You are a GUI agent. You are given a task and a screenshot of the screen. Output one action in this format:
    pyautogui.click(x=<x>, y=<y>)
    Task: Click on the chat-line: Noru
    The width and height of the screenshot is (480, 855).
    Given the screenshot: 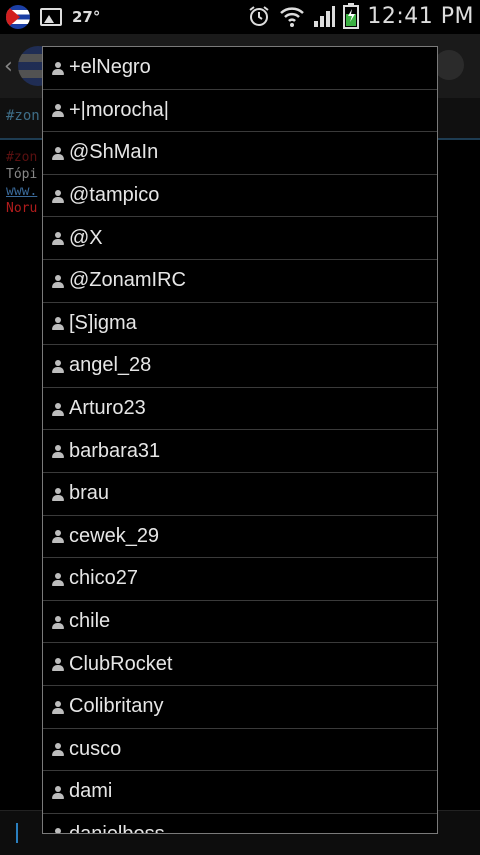 What is the action you would take?
    pyautogui.click(x=22, y=208)
    